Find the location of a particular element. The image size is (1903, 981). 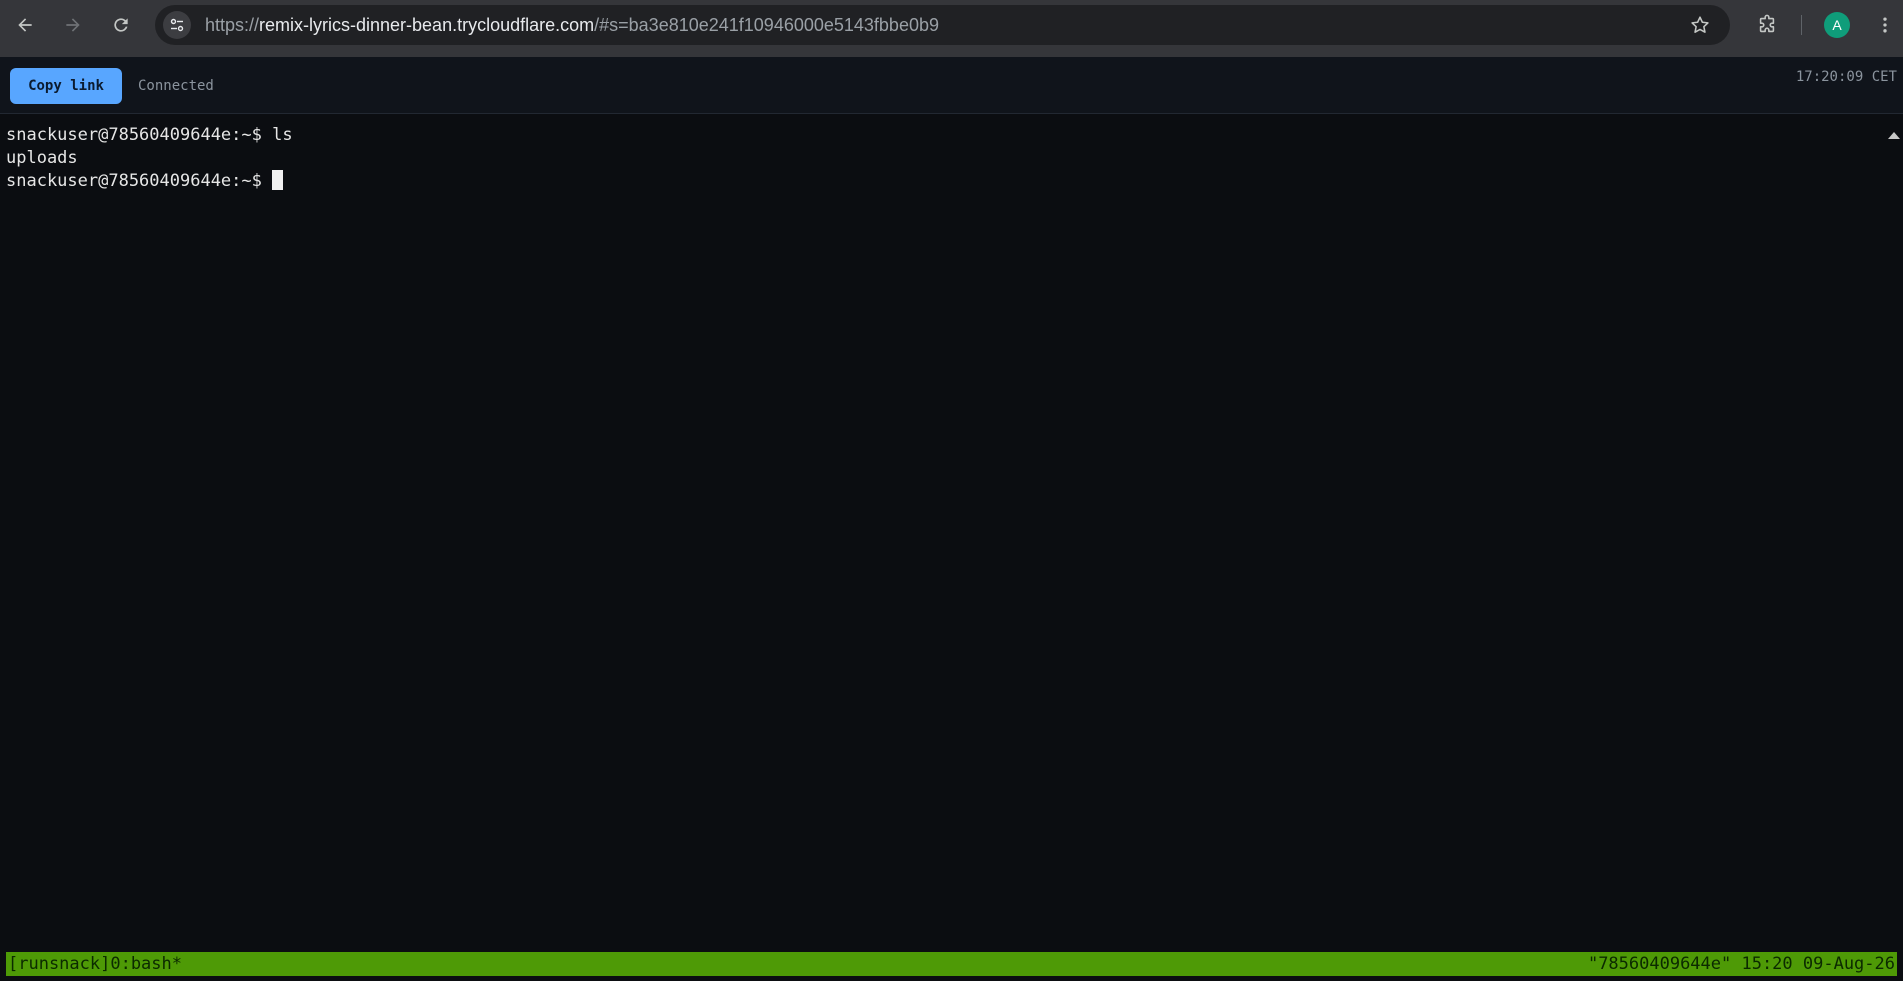

app-header: Copy link Connected 17:20:09 CET is located at coordinates (951, 85).